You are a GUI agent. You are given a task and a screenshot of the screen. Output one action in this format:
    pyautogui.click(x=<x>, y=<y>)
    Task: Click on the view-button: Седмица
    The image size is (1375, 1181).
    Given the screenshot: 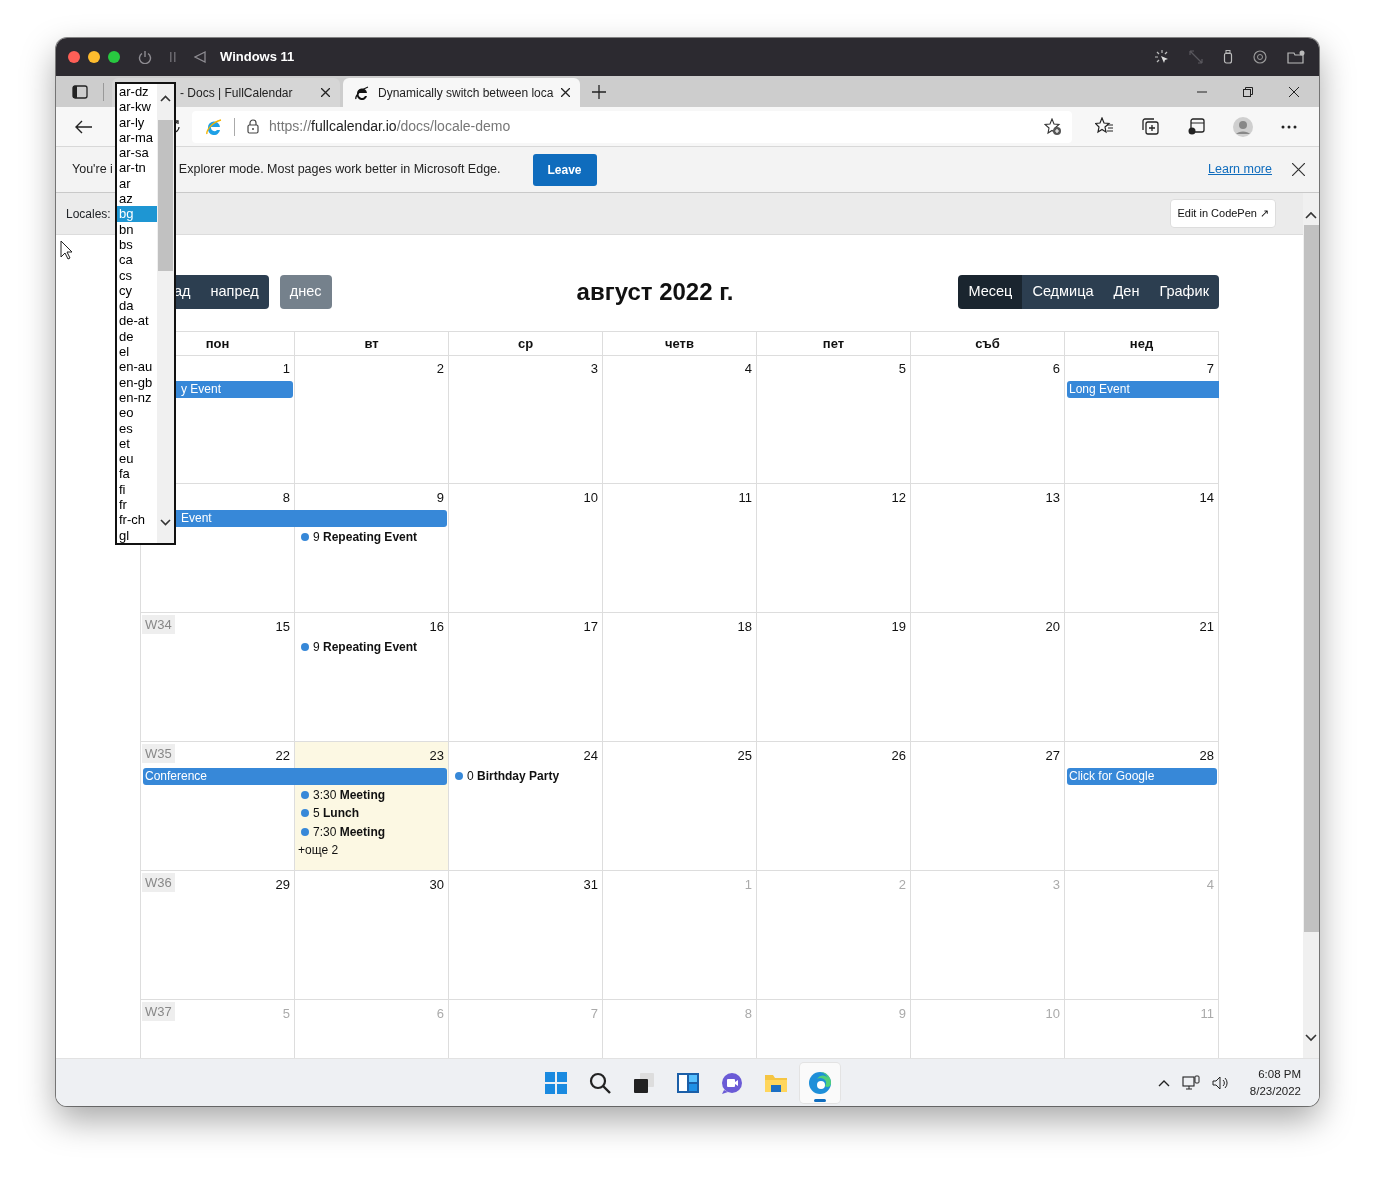 What is the action you would take?
    pyautogui.click(x=1063, y=292)
    